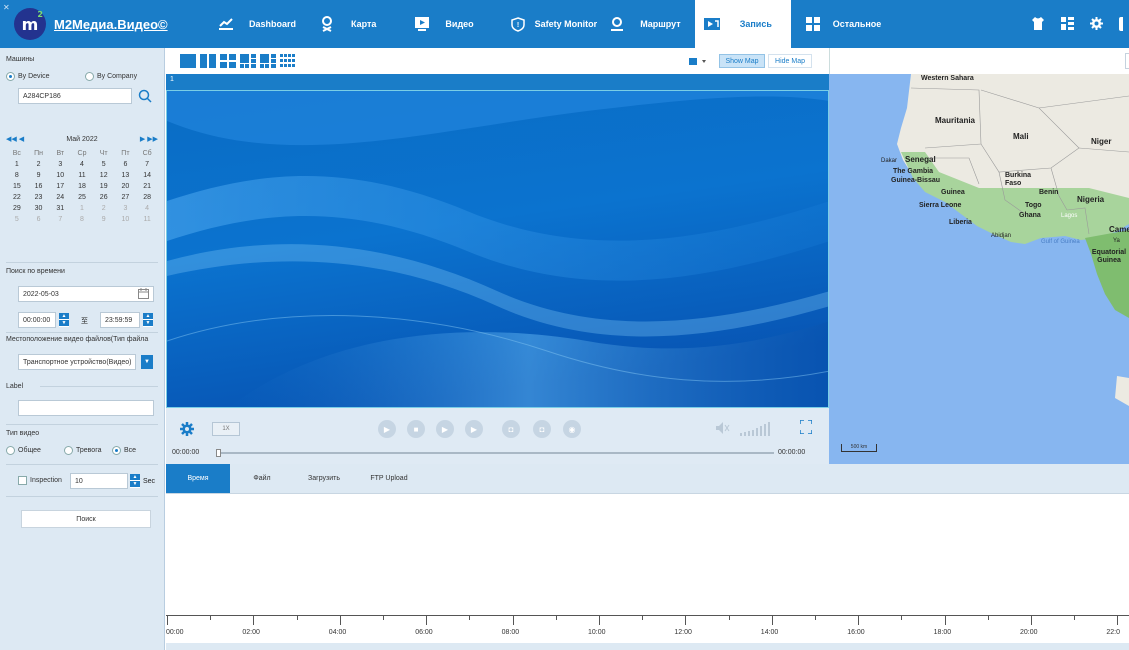 The width and height of the screenshot is (1129, 650). I want to click on checkbox-icon, so click(22, 480).